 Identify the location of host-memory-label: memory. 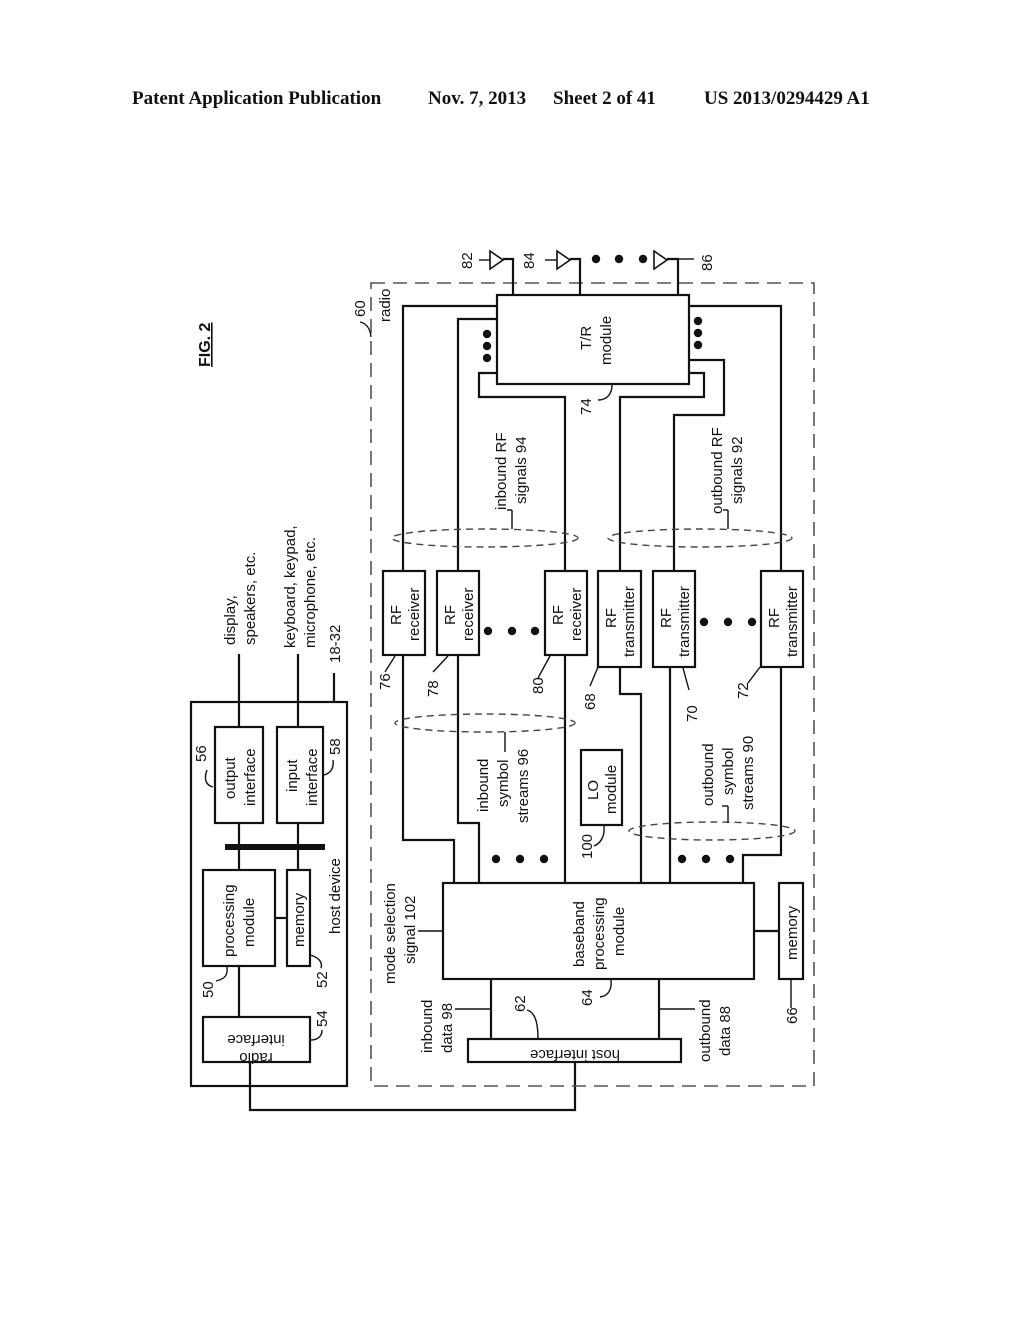
(299, 919).